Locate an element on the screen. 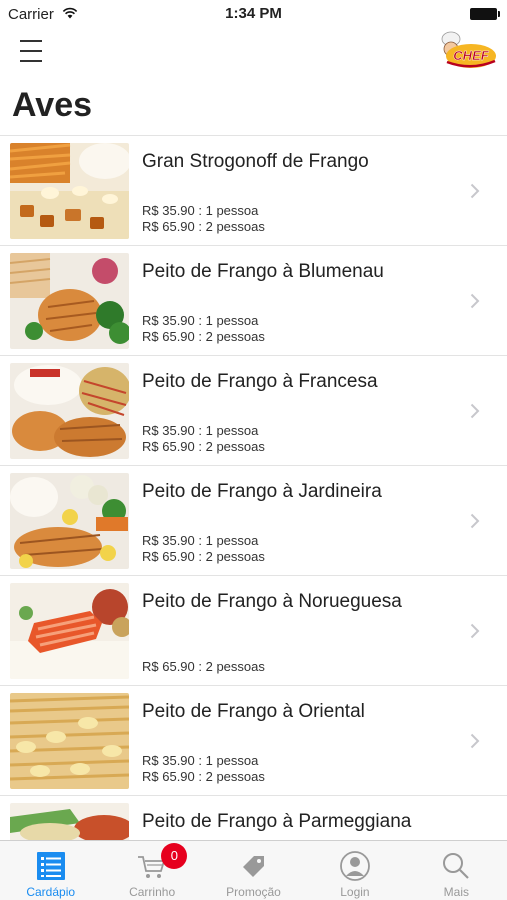 The image size is (507, 900). search-icon is located at coordinates (456, 866).